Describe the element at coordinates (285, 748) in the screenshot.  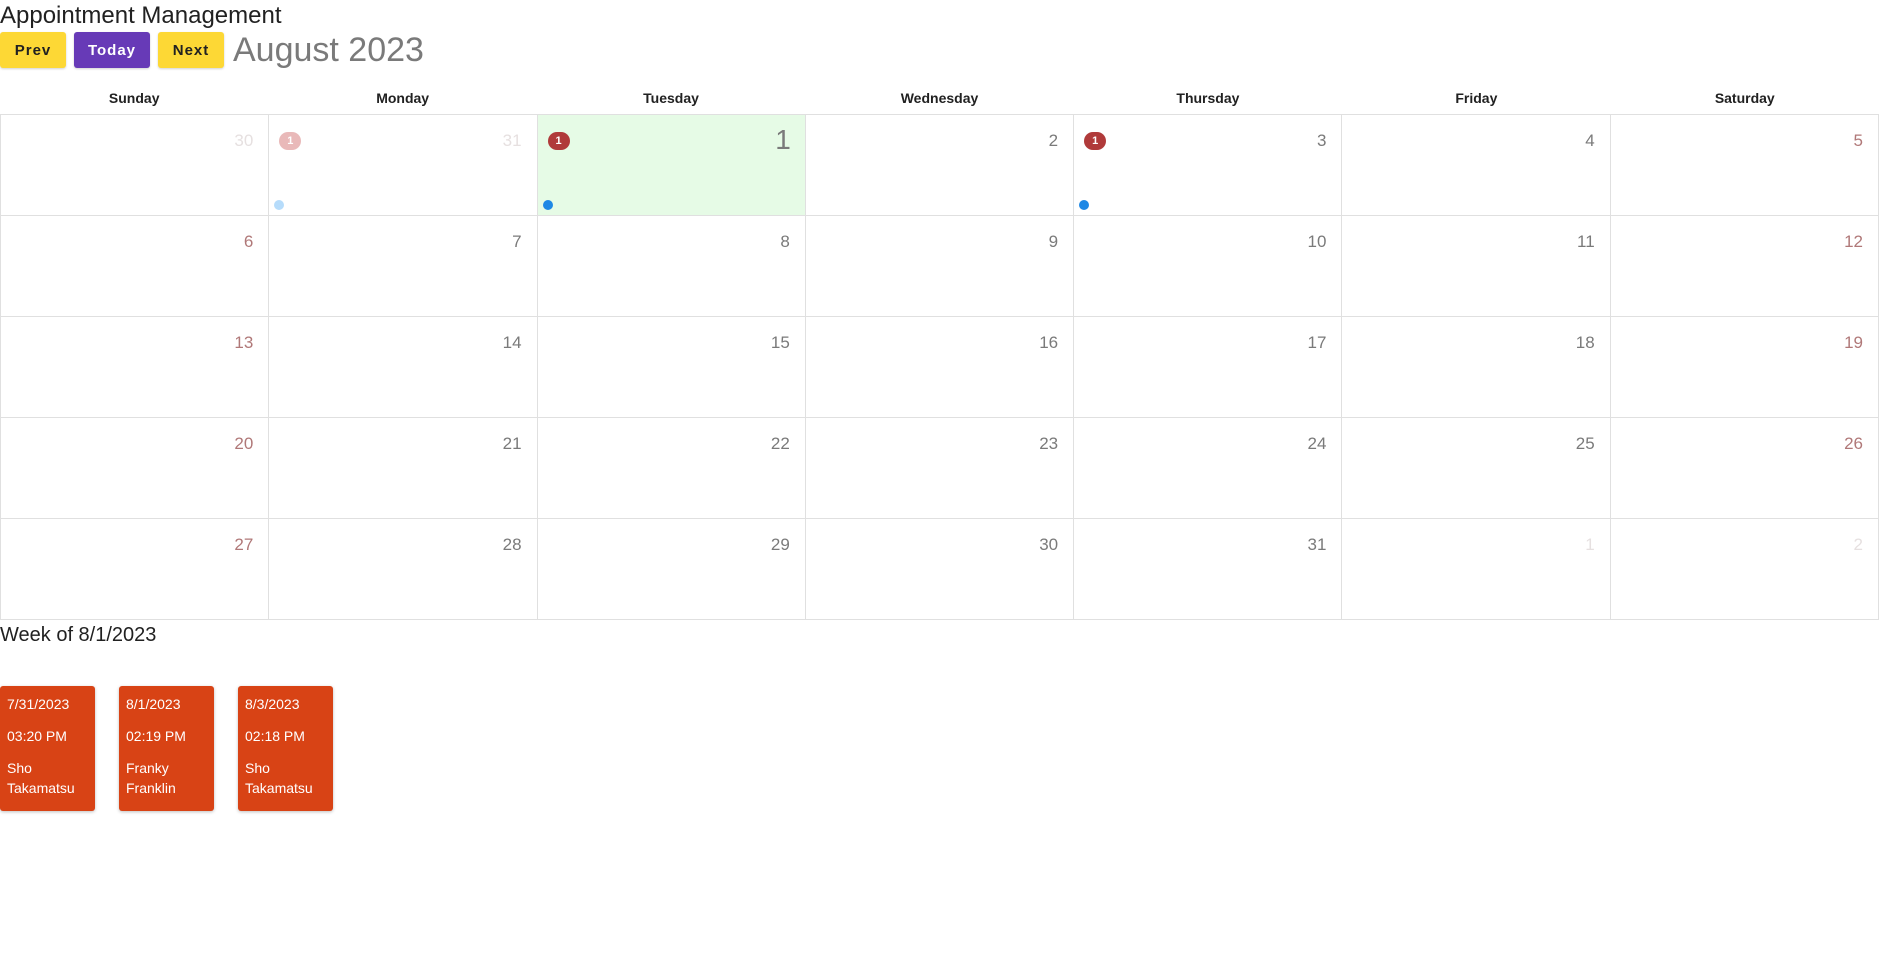
I see `appointment-card: 8/3/2023 02:18 PM Sho Takamatsu` at that location.